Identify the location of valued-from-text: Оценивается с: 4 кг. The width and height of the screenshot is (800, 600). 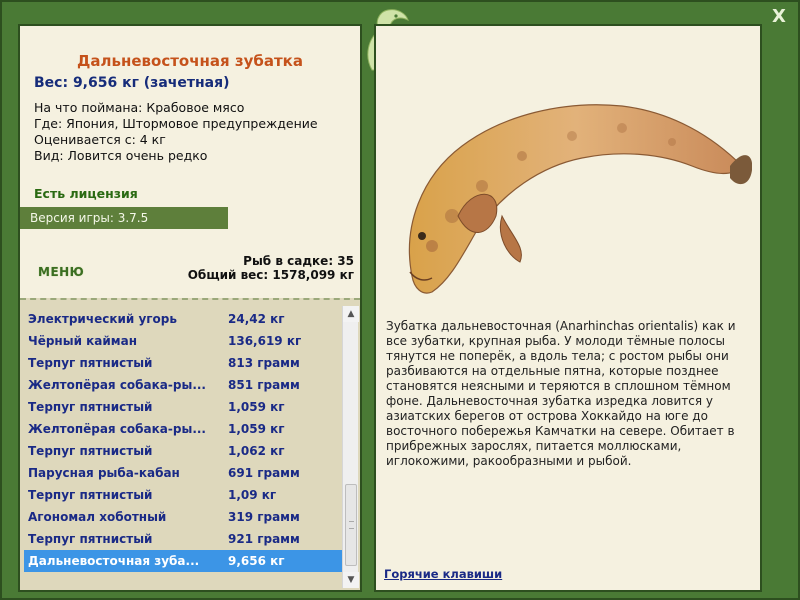
(100, 139).